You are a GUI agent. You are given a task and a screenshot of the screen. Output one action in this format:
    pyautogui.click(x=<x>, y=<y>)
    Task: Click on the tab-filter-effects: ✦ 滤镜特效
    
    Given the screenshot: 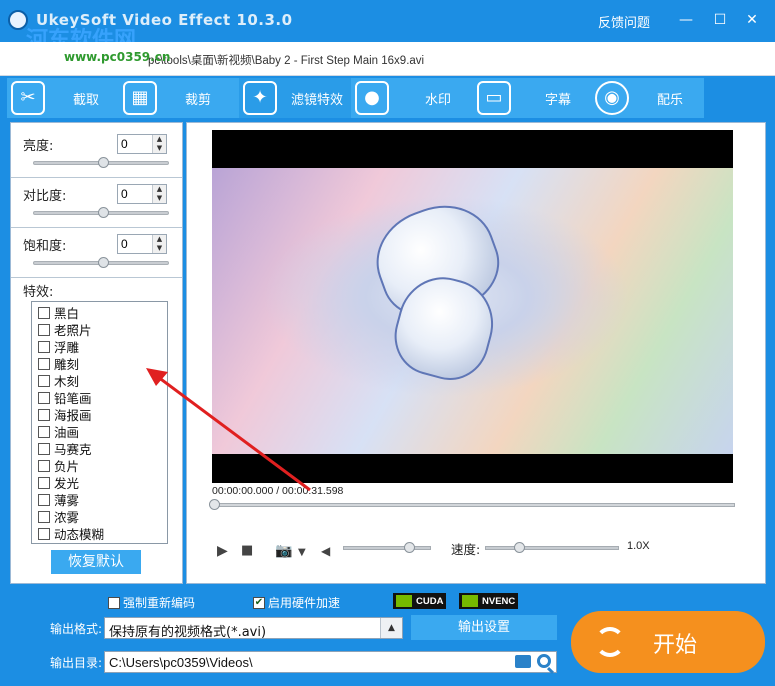 What is the action you would take?
    pyautogui.click(x=295, y=98)
    